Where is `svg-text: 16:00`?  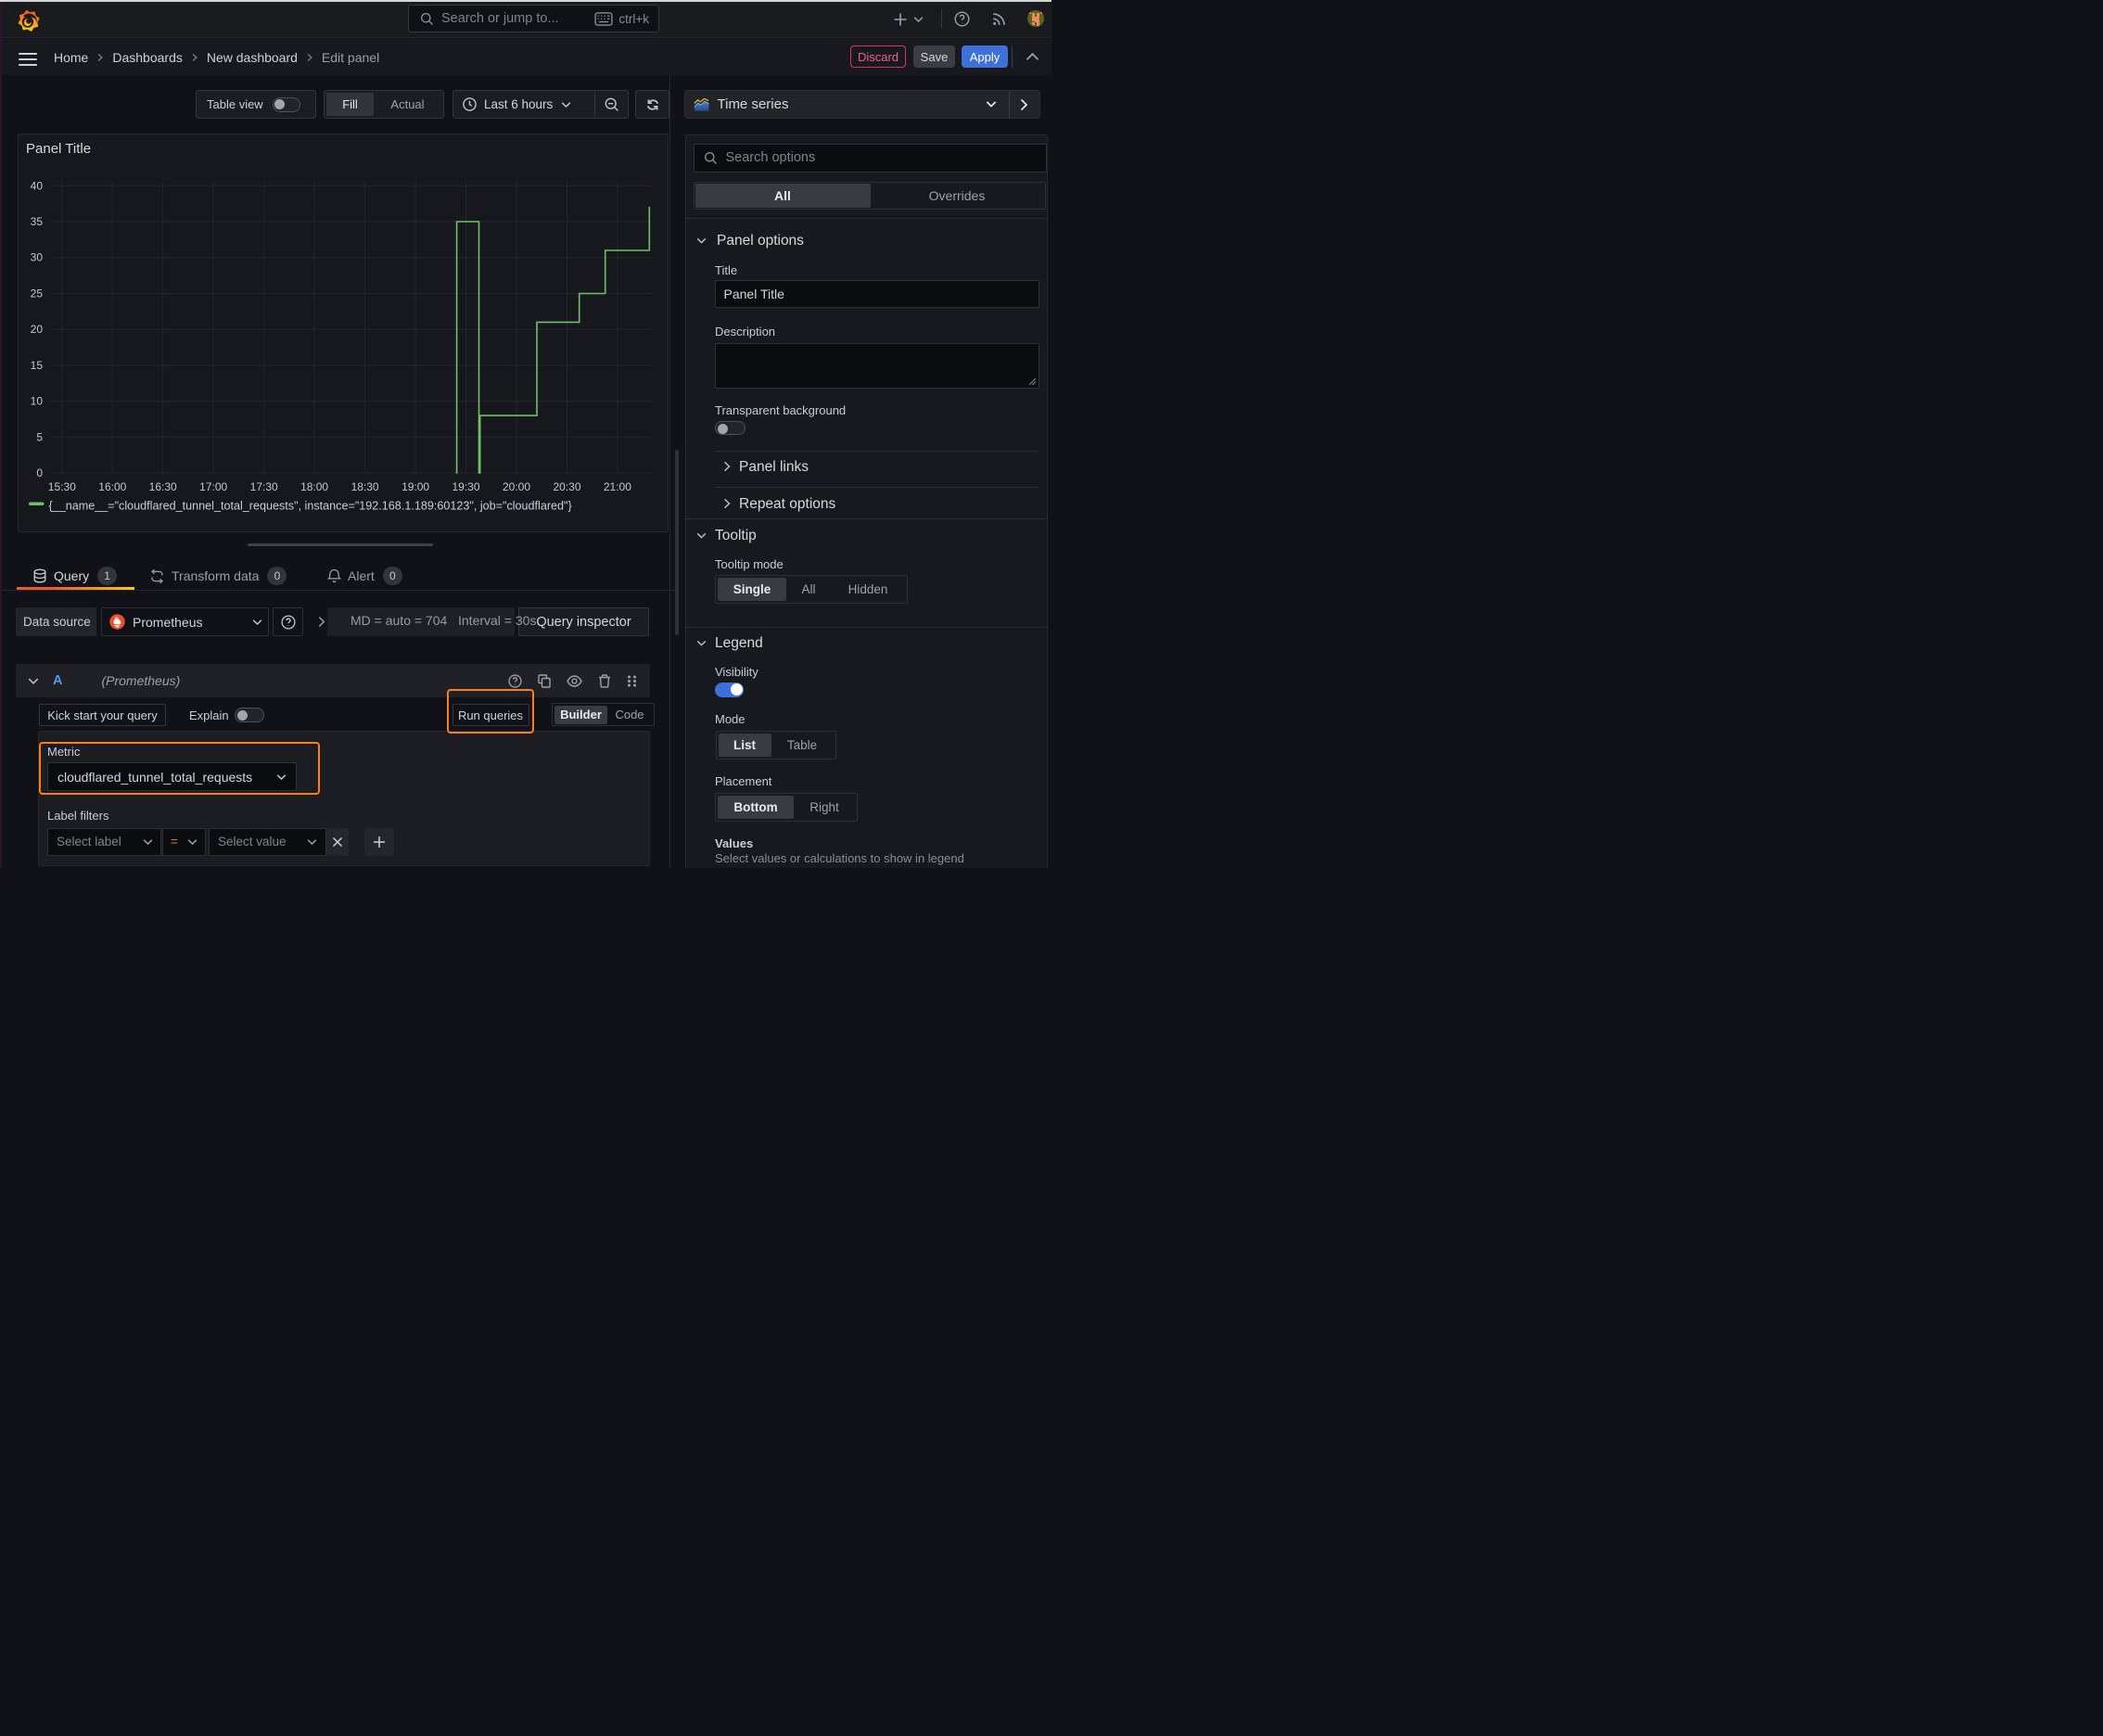
svg-text: 16:00 is located at coordinates (112, 487).